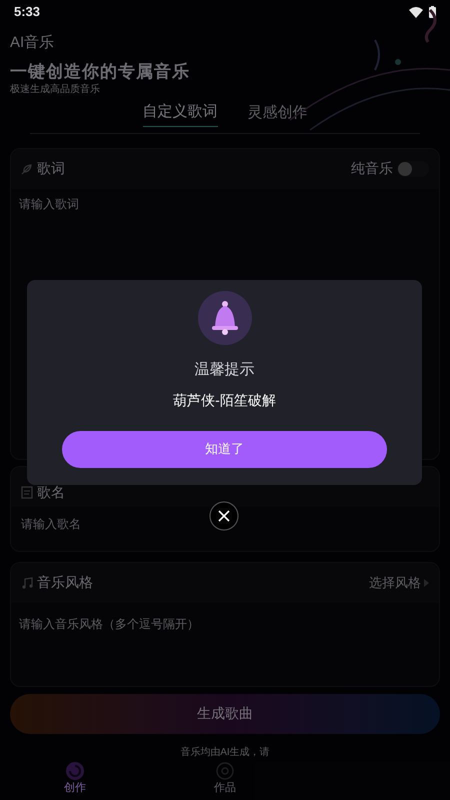 Image resolution: width=450 pixels, height=800 pixels. What do you see at coordinates (180, 113) in the screenshot?
I see `mode-tab: 自定义歌词` at bounding box center [180, 113].